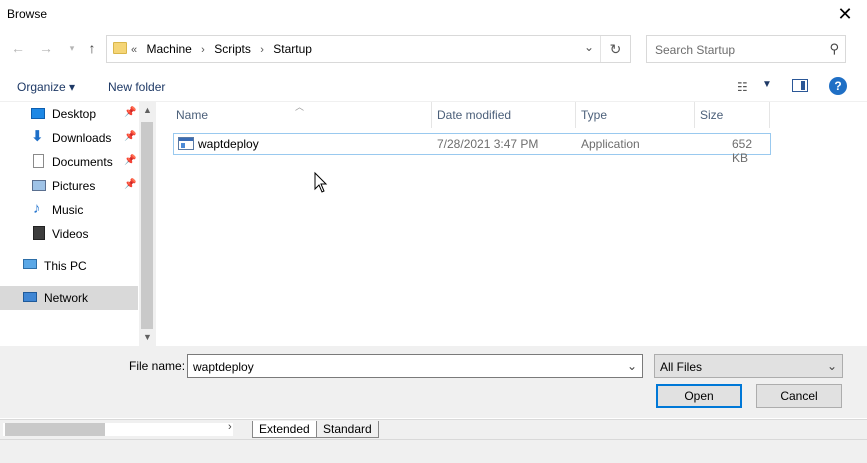  What do you see at coordinates (118, 429) in the screenshot?
I see `horizontal-scrollbar` at bounding box center [118, 429].